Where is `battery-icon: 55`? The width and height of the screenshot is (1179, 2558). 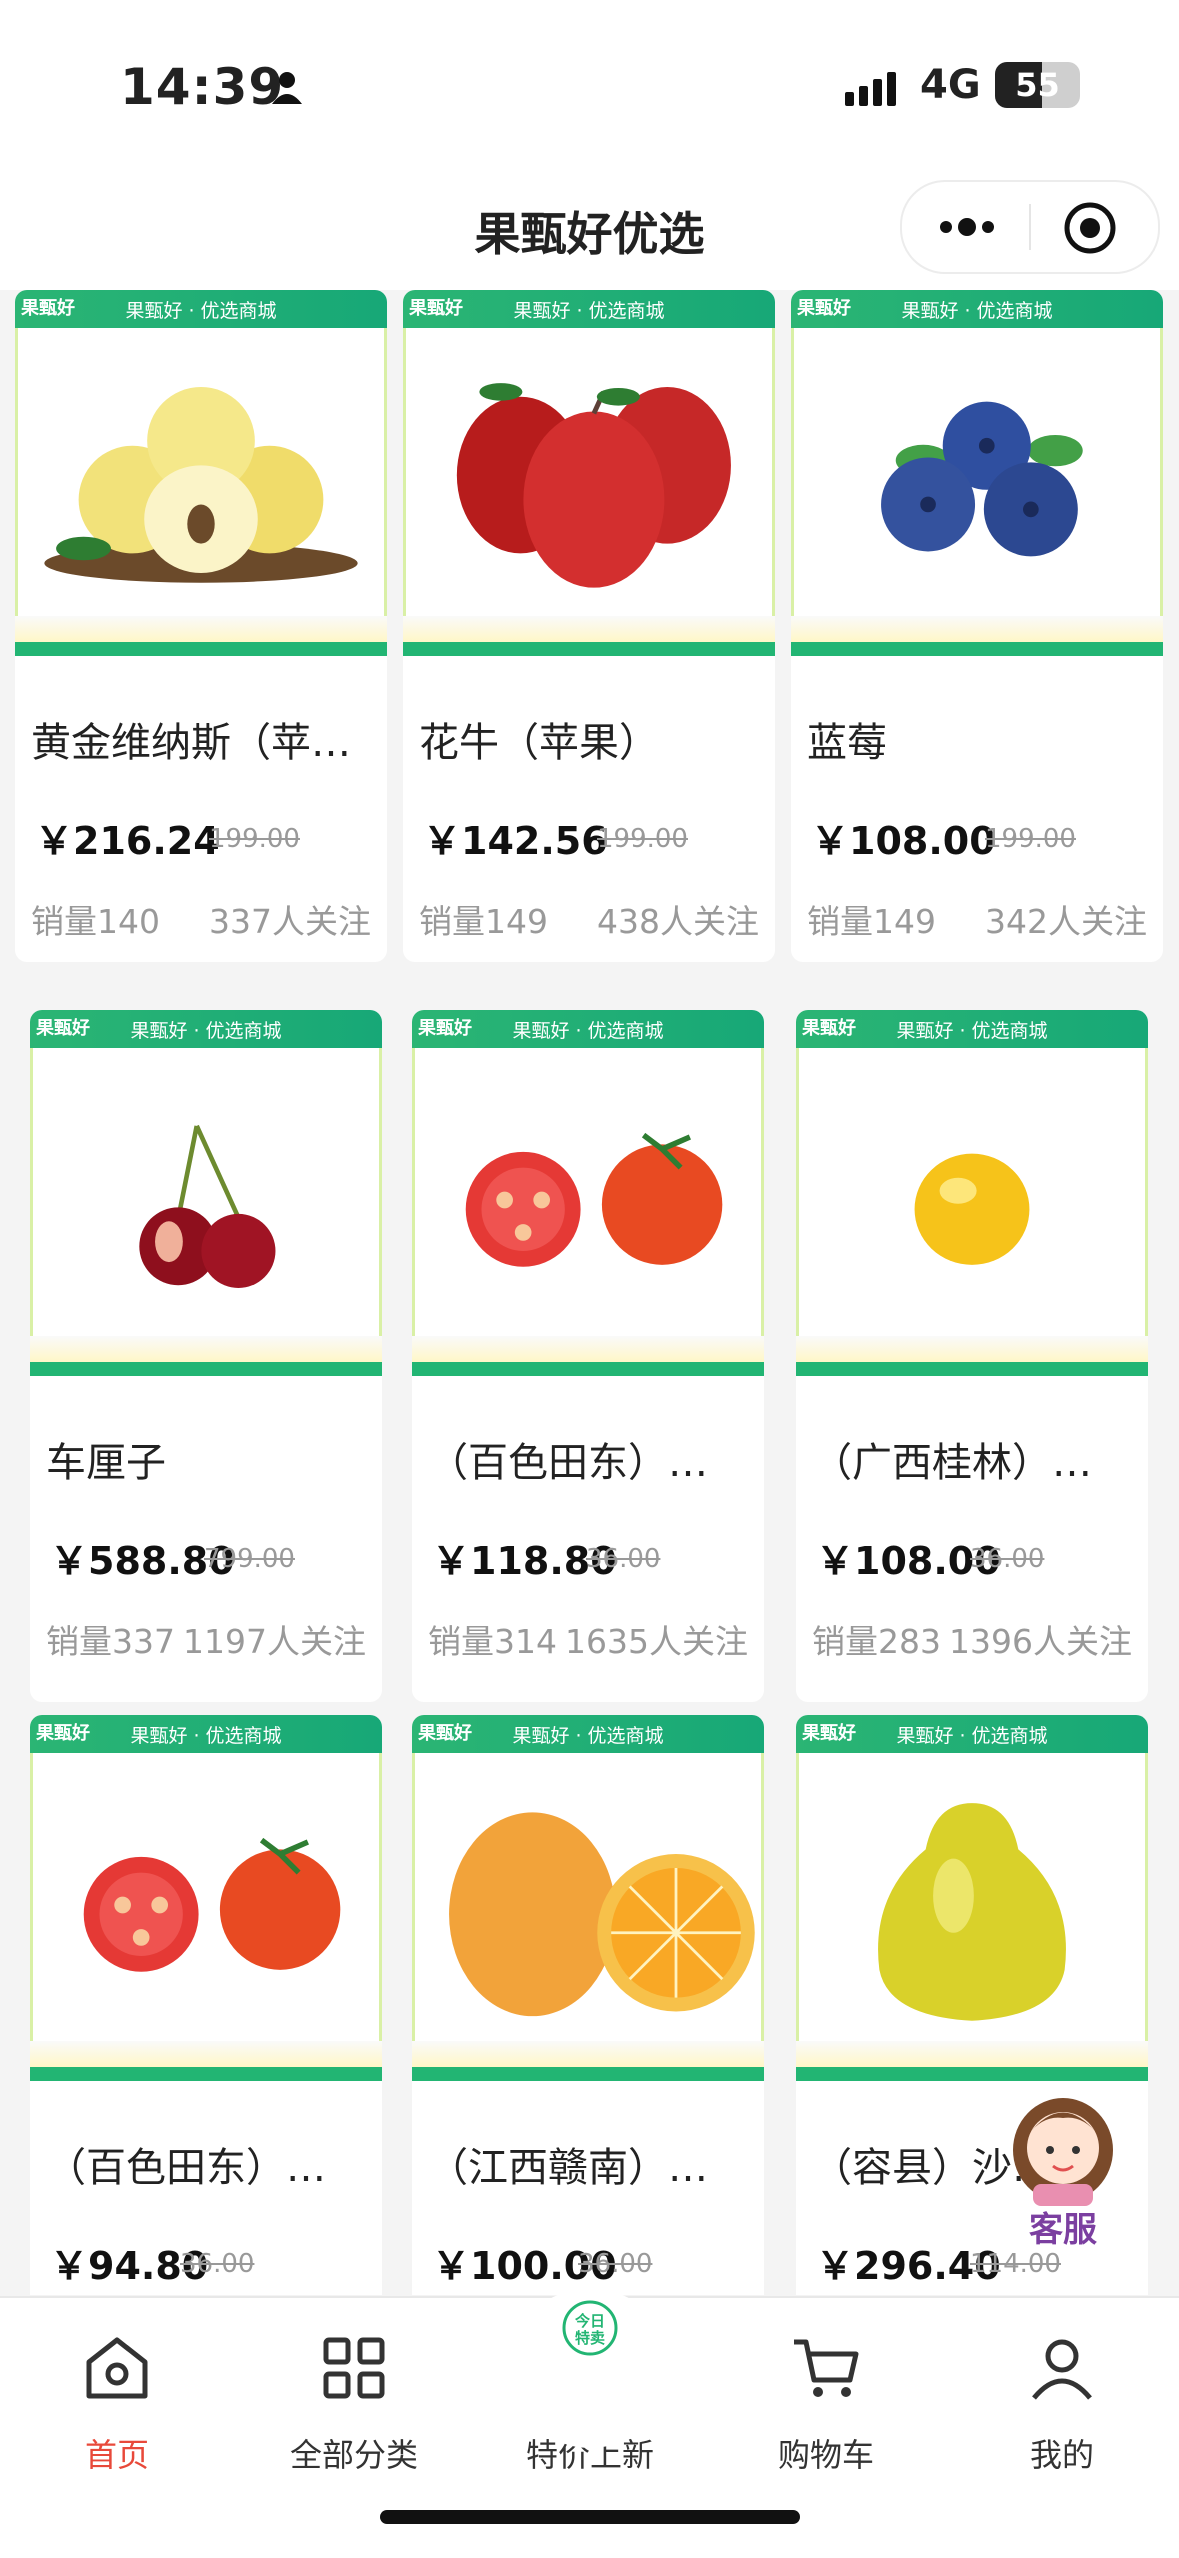 battery-icon: 55 is located at coordinates (1037, 85).